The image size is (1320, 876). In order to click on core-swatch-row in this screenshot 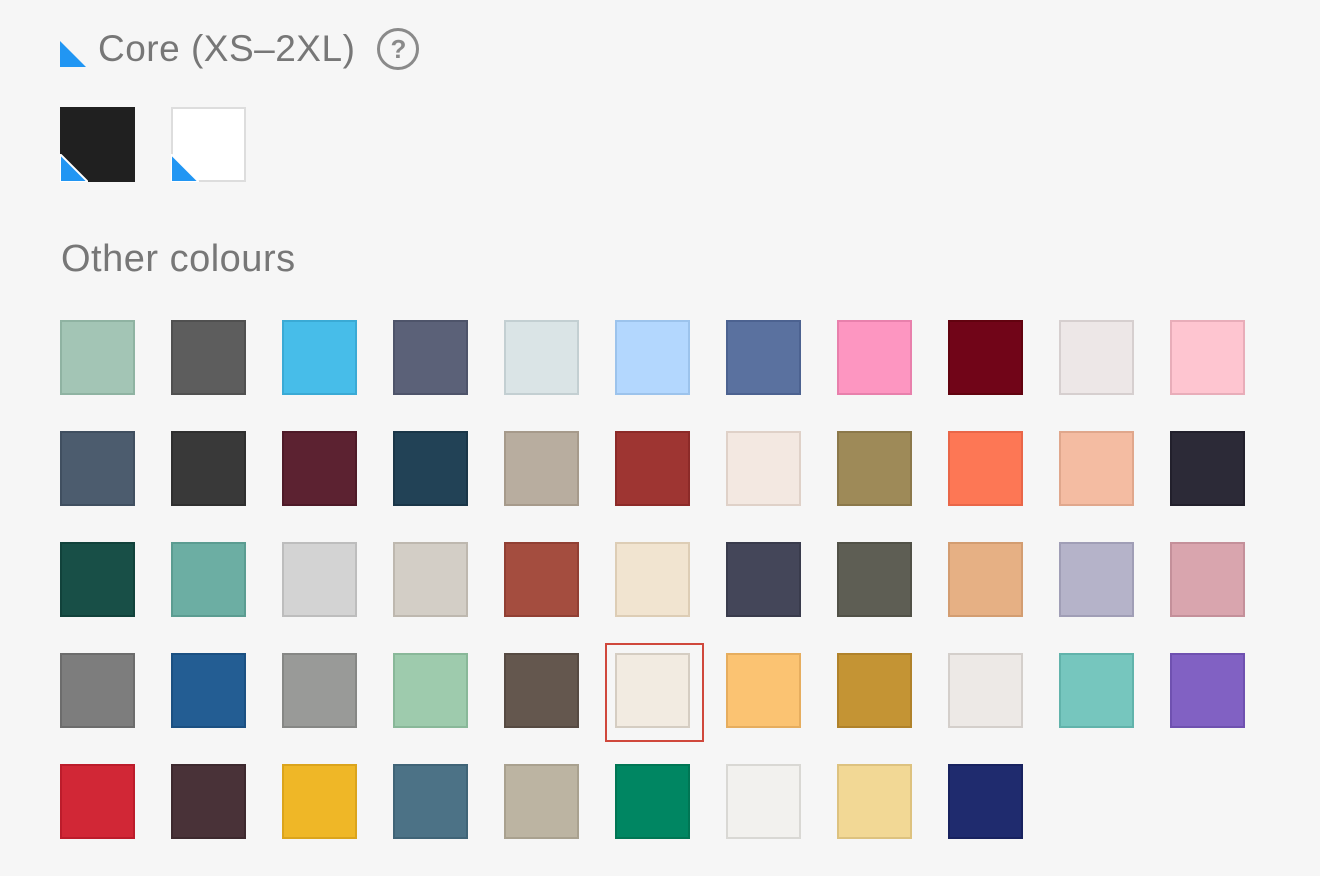, I will do `click(171, 144)`.